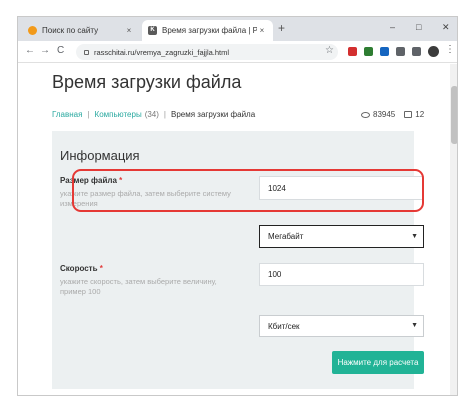 This screenshot has width=474, height=412. Describe the element at coordinates (152, 30) in the screenshot. I see `rasschitai-favicon-icon: K` at that location.